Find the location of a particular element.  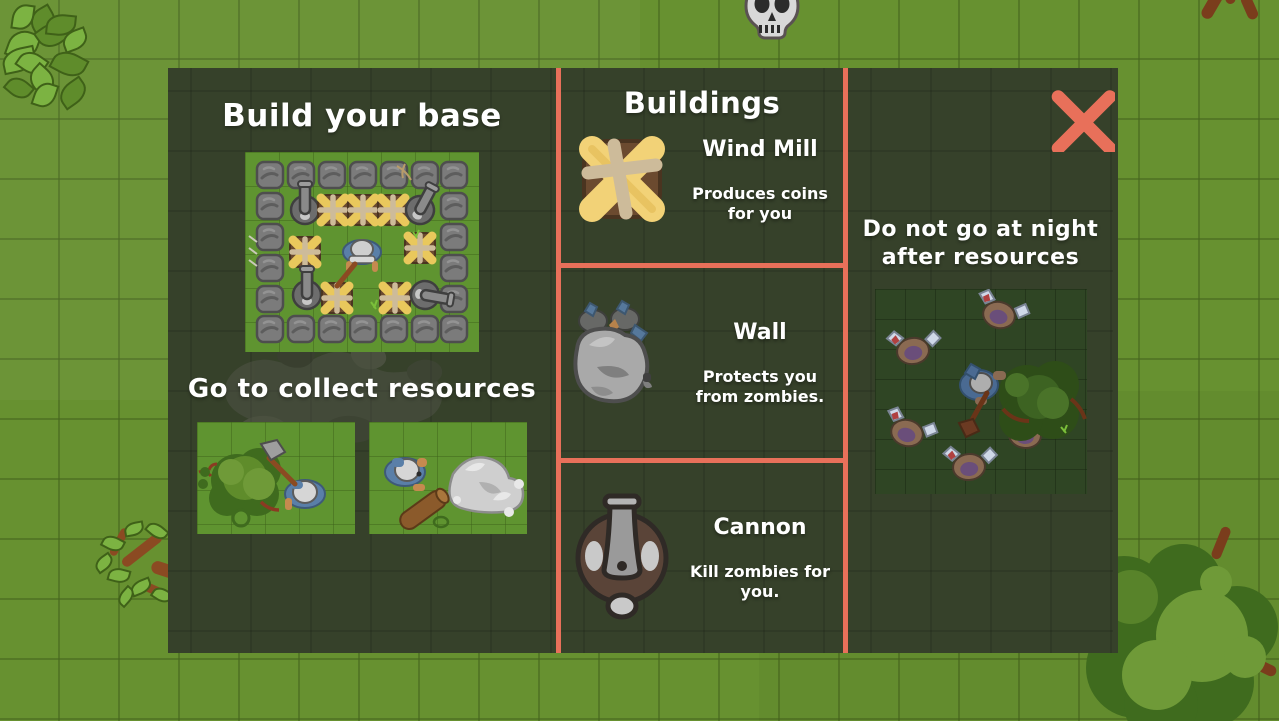

resource-preview-stone is located at coordinates (448, 478).